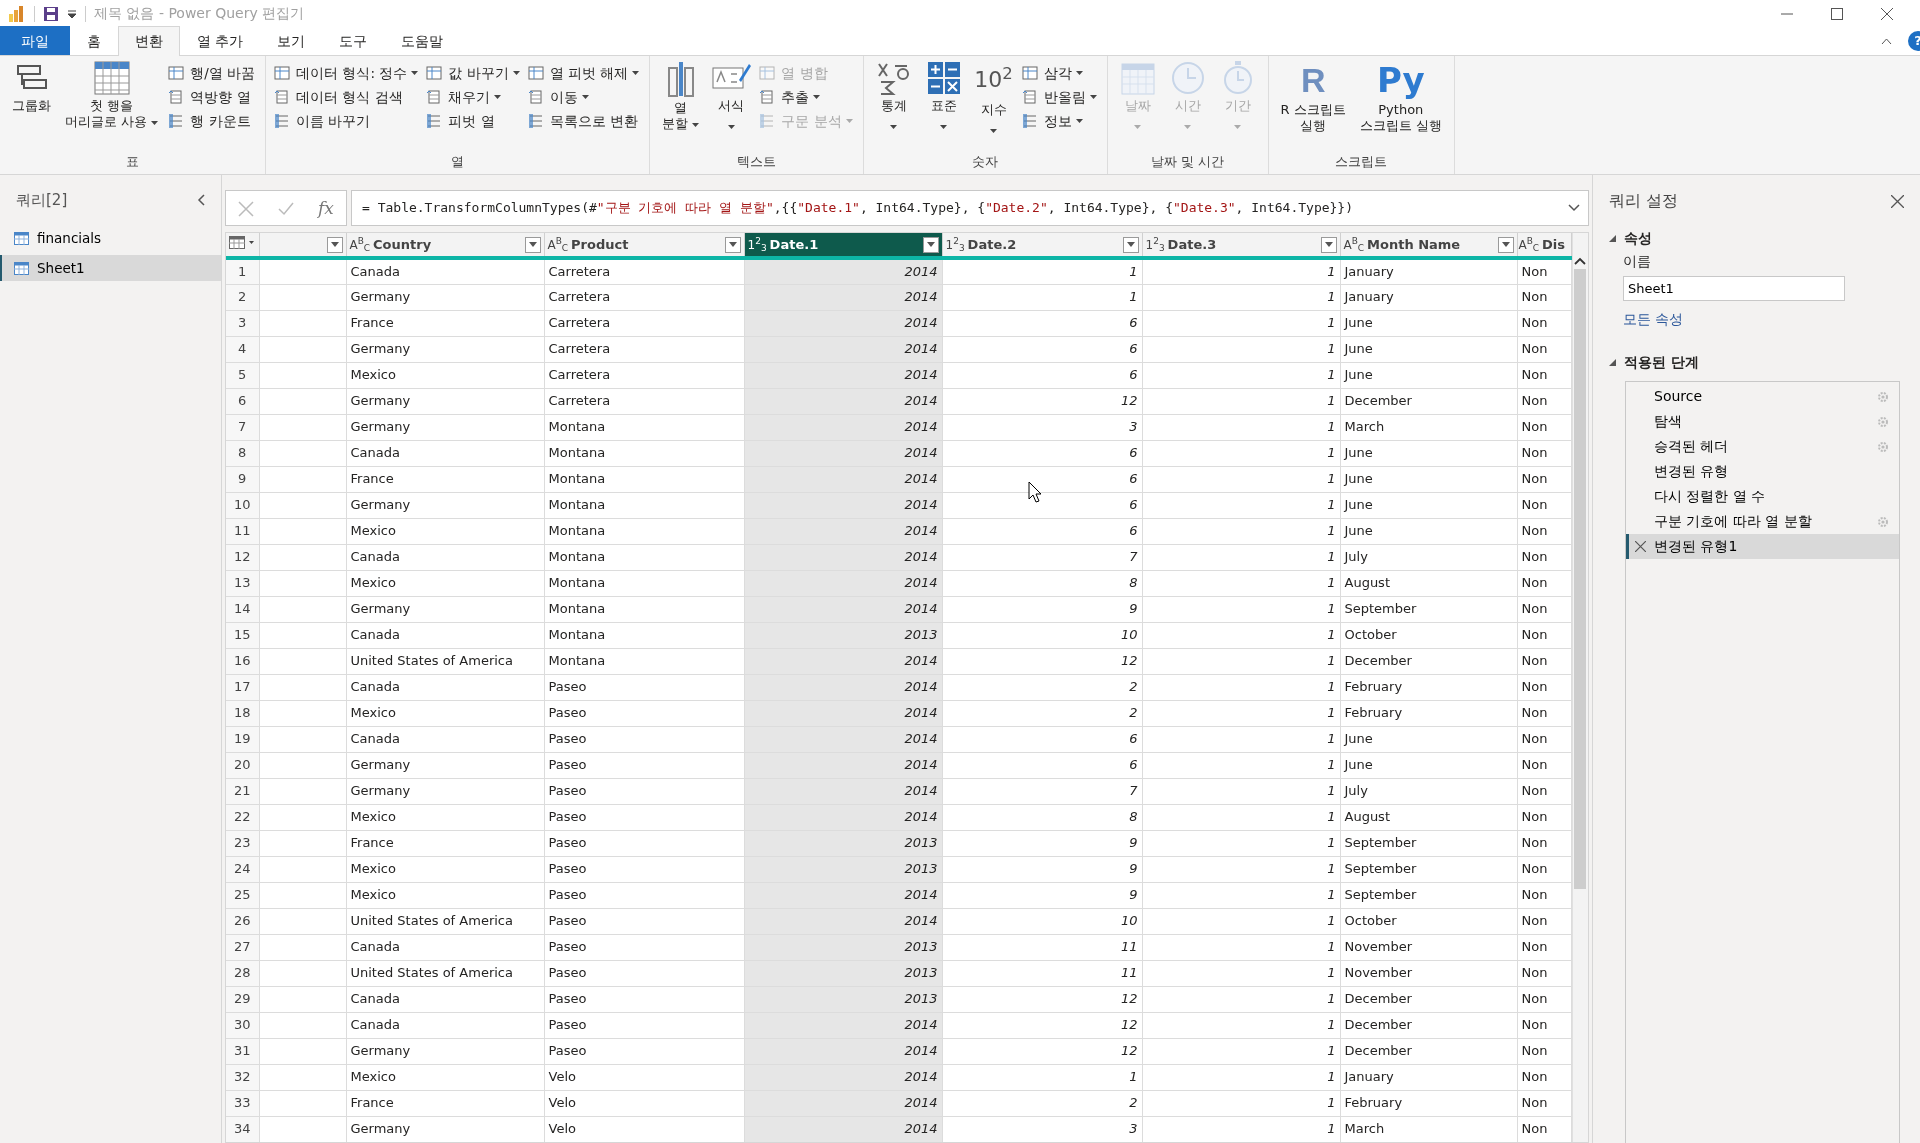  Describe the element at coordinates (353, 40) in the screenshot. I see `ribbon-tab: 도구` at that location.